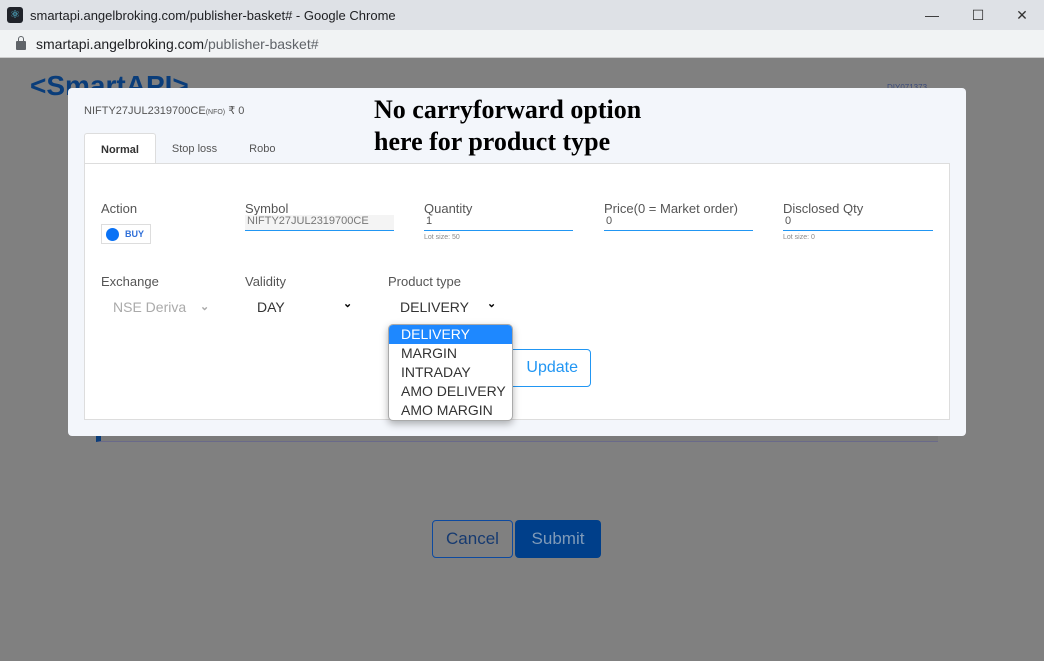 The image size is (1044, 661). What do you see at coordinates (1022, 15) in the screenshot?
I see `close-button: ✕` at bounding box center [1022, 15].